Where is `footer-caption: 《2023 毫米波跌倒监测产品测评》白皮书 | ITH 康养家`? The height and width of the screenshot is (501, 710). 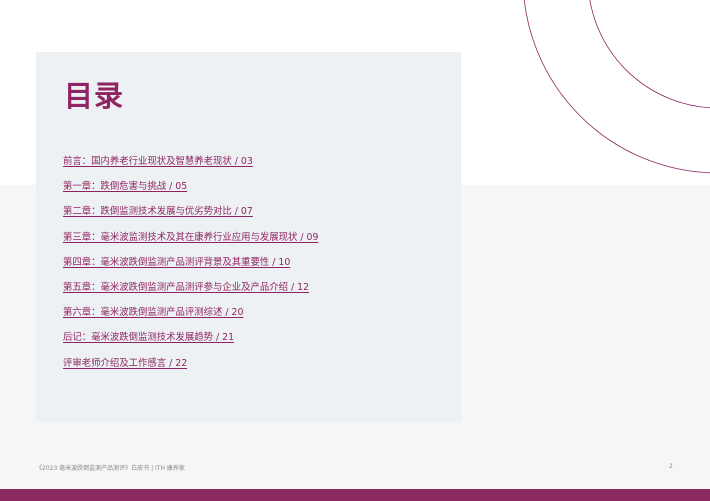 footer-caption: 《2023 毫米波跌倒监测产品测评》白皮书 | ITH 康养家 is located at coordinates (110, 468).